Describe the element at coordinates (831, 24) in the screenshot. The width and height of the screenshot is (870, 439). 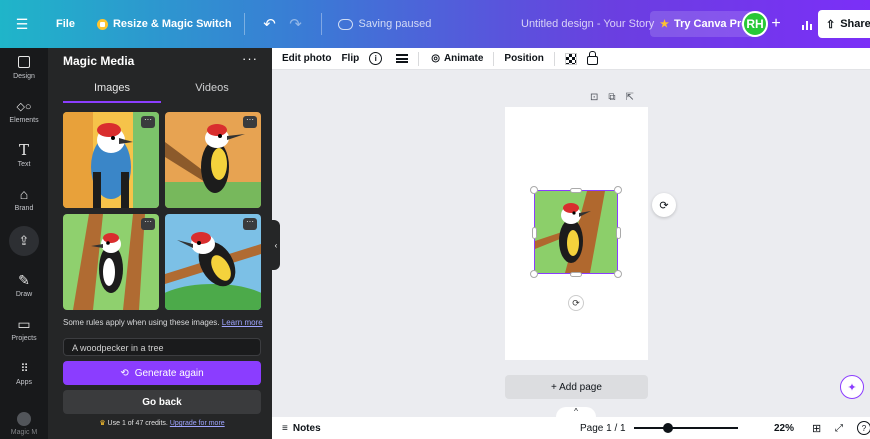
I see `share-icon: ⇧` at that location.